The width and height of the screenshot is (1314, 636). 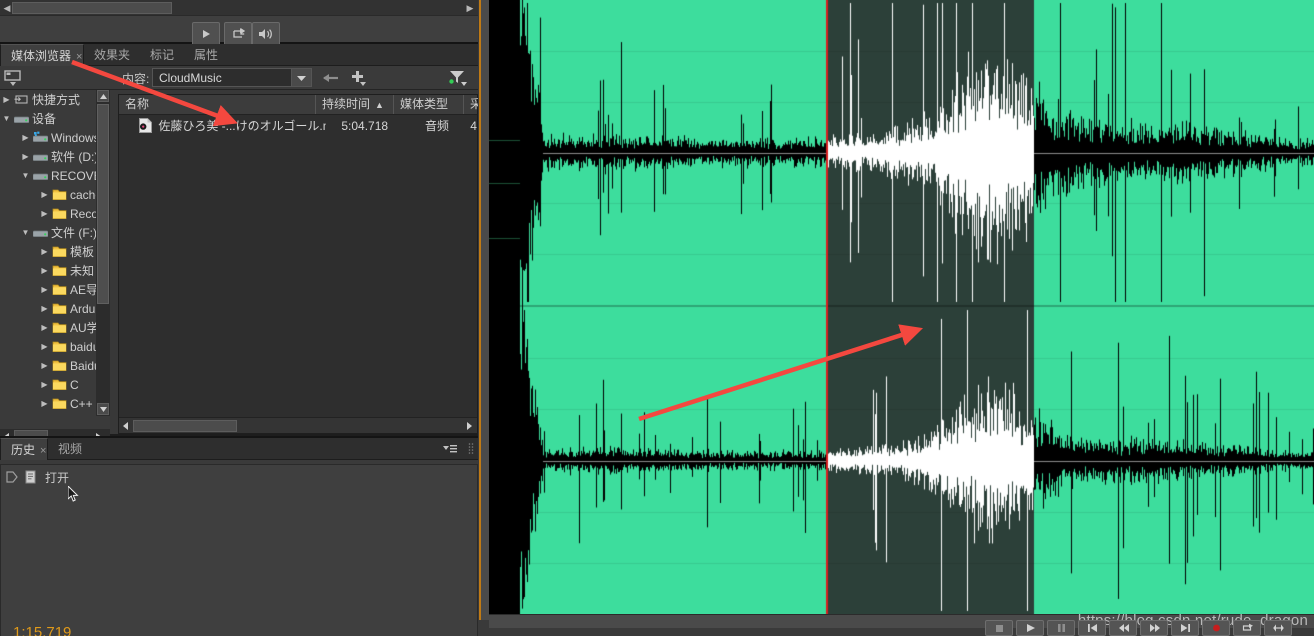 I want to click on tab-label-3: 属性, so click(x=206, y=55).